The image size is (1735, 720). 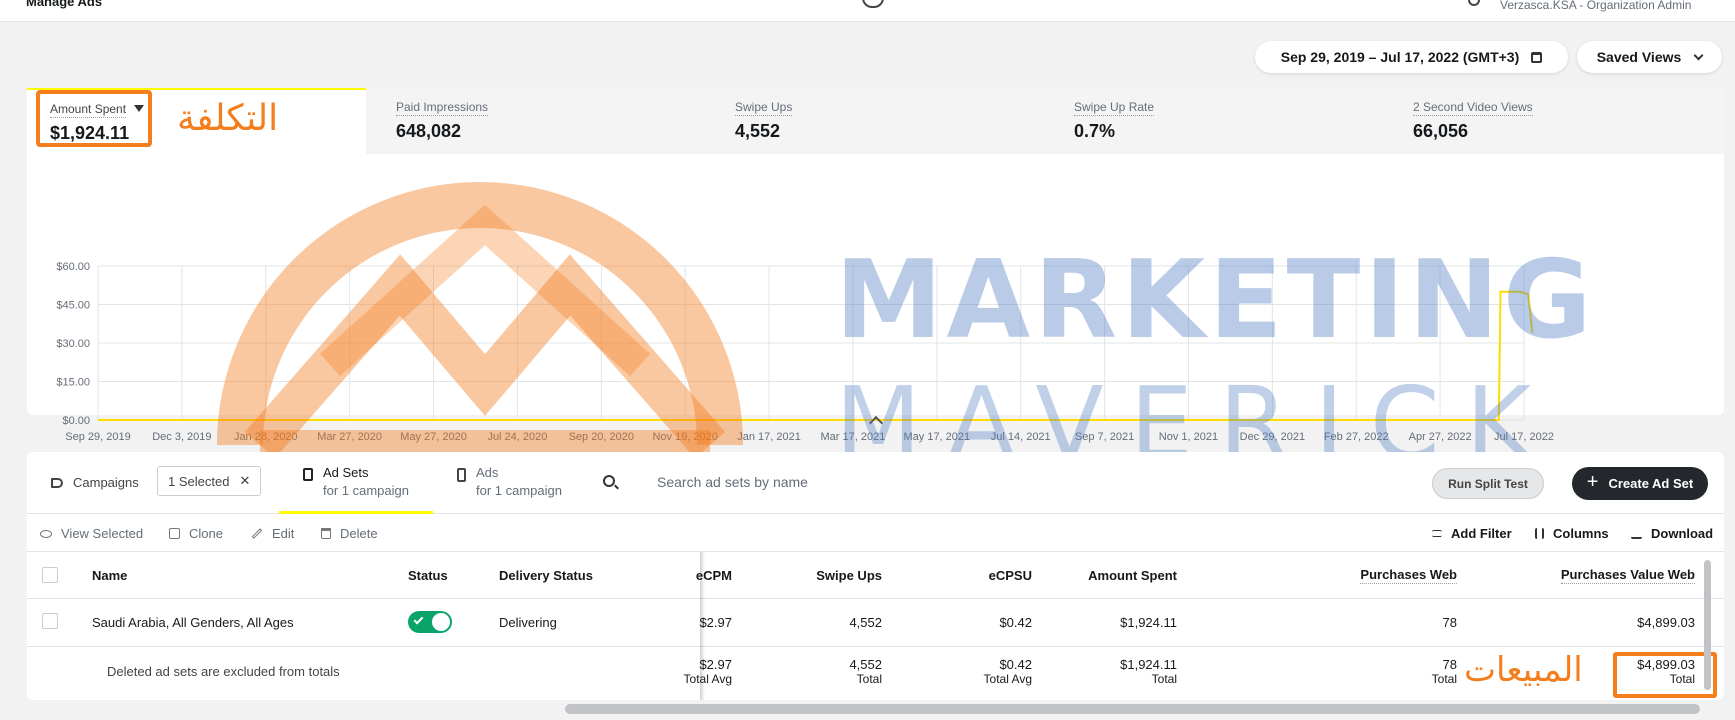 I want to click on metric-value: 66,056, so click(x=1441, y=131).